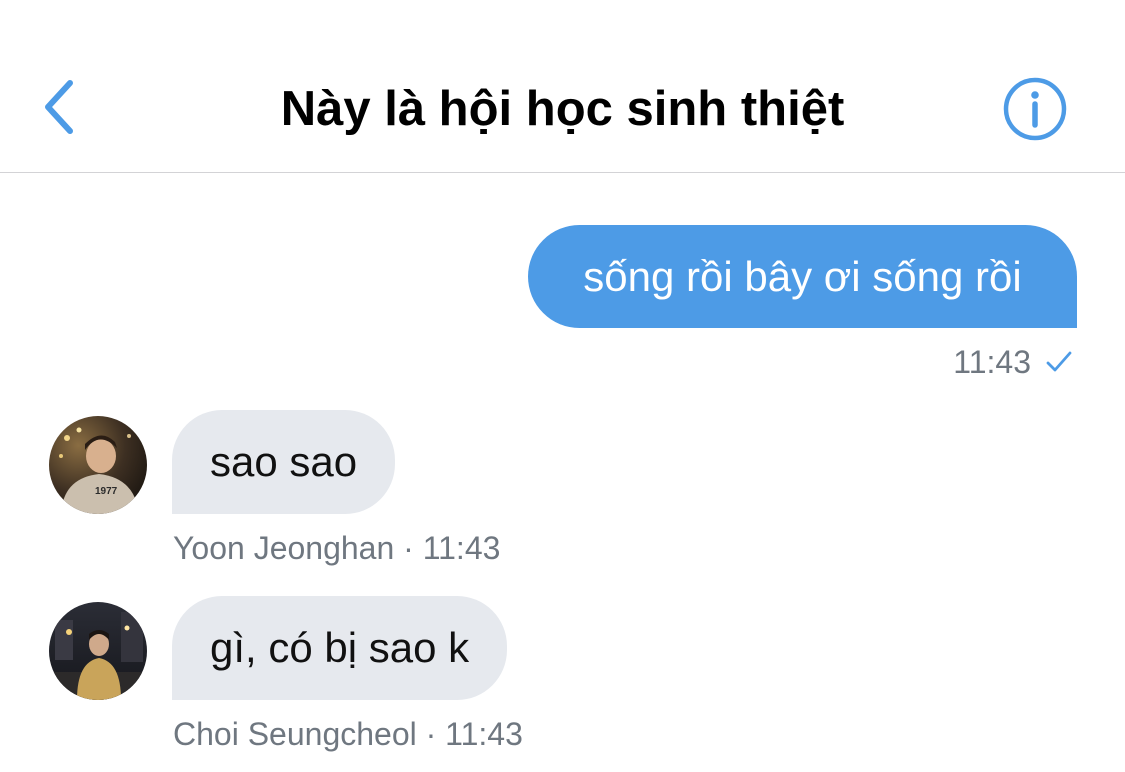  What do you see at coordinates (106, 491) in the screenshot?
I see `avatar-shirt-text: 1977` at bounding box center [106, 491].